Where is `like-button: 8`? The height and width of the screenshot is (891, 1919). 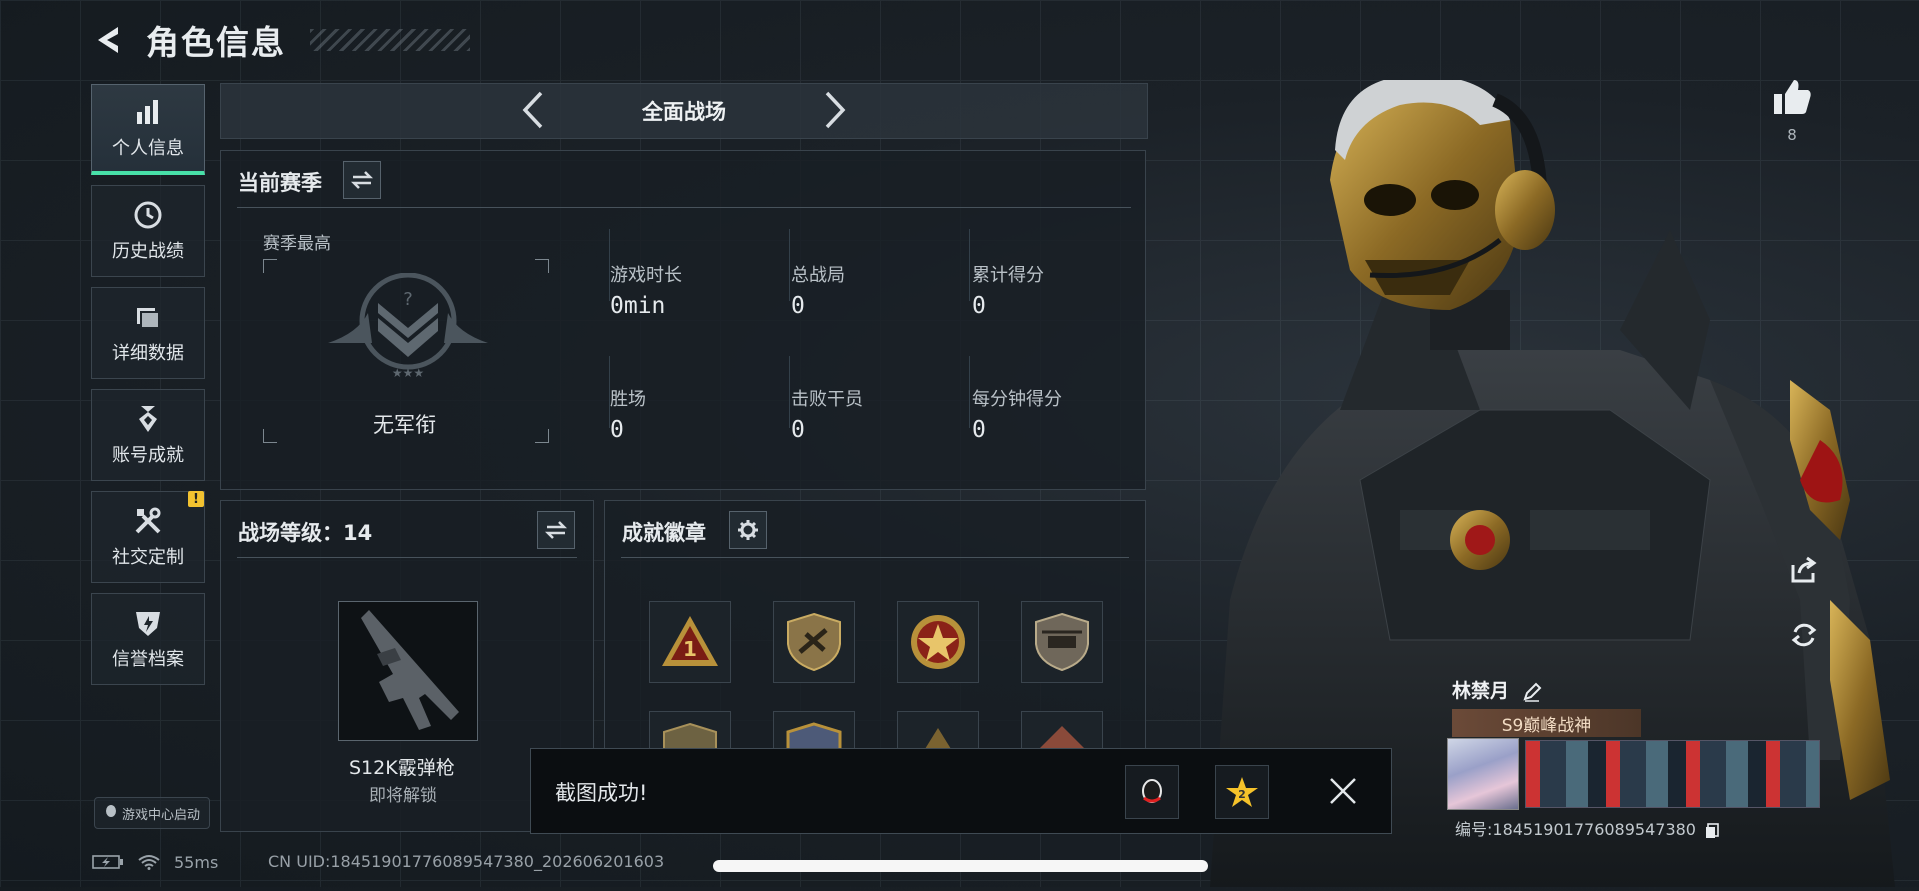
like-button: 8 is located at coordinates (1792, 111).